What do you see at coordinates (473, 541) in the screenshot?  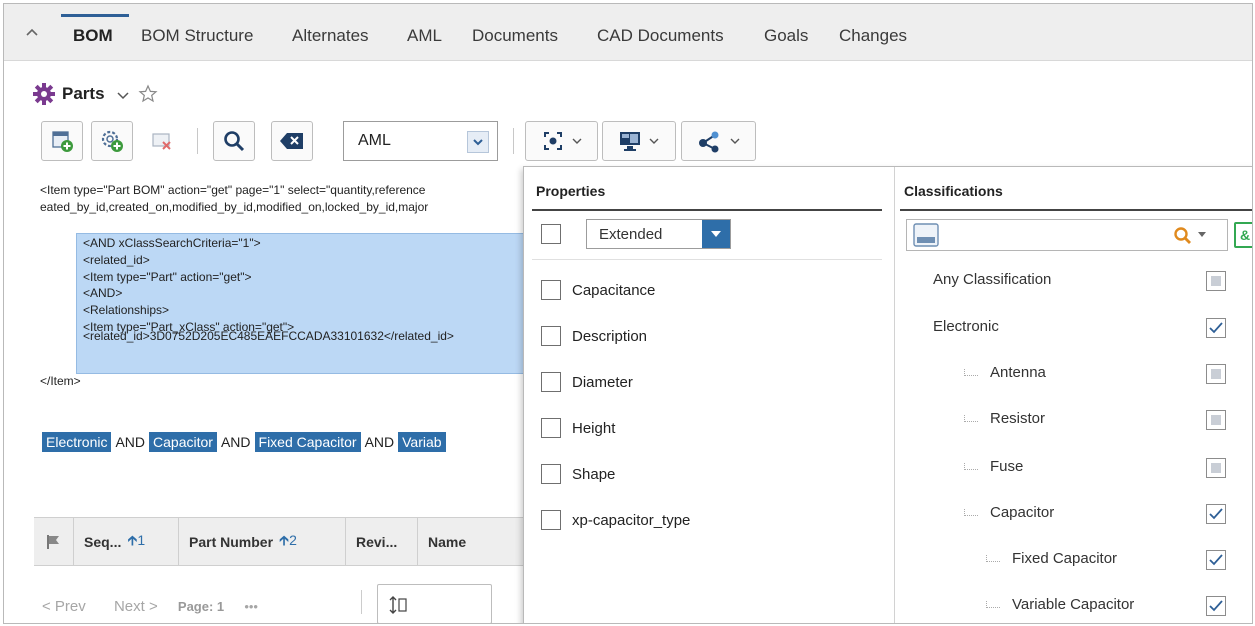 I see `column-name: Name` at bounding box center [473, 541].